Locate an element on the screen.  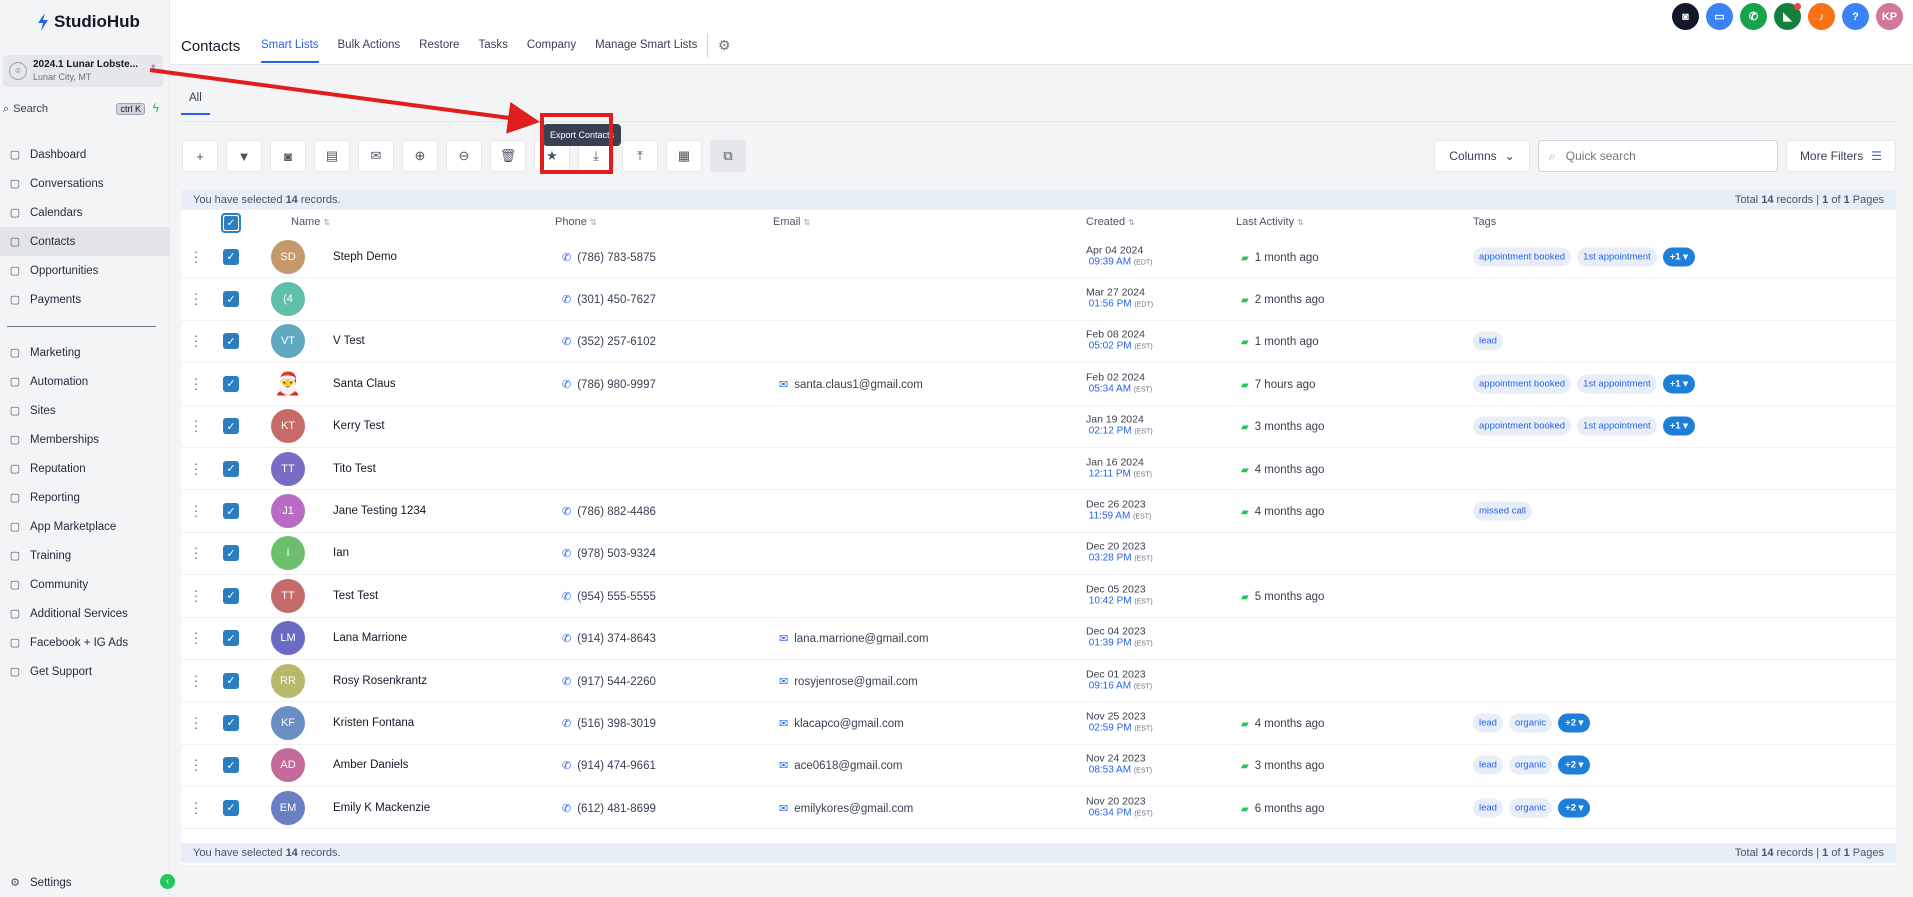
phone-cell: ✆ (612) 481-8699 is located at coordinates (609, 808).